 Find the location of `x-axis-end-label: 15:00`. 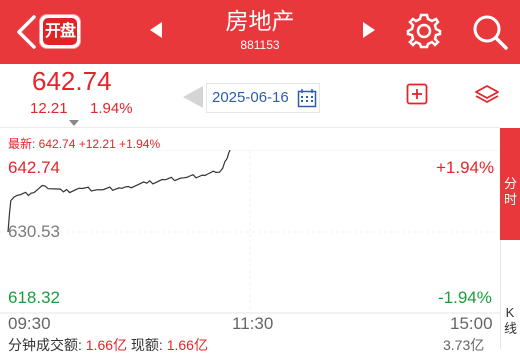

x-axis-end-label: 15:00 is located at coordinates (471, 323).